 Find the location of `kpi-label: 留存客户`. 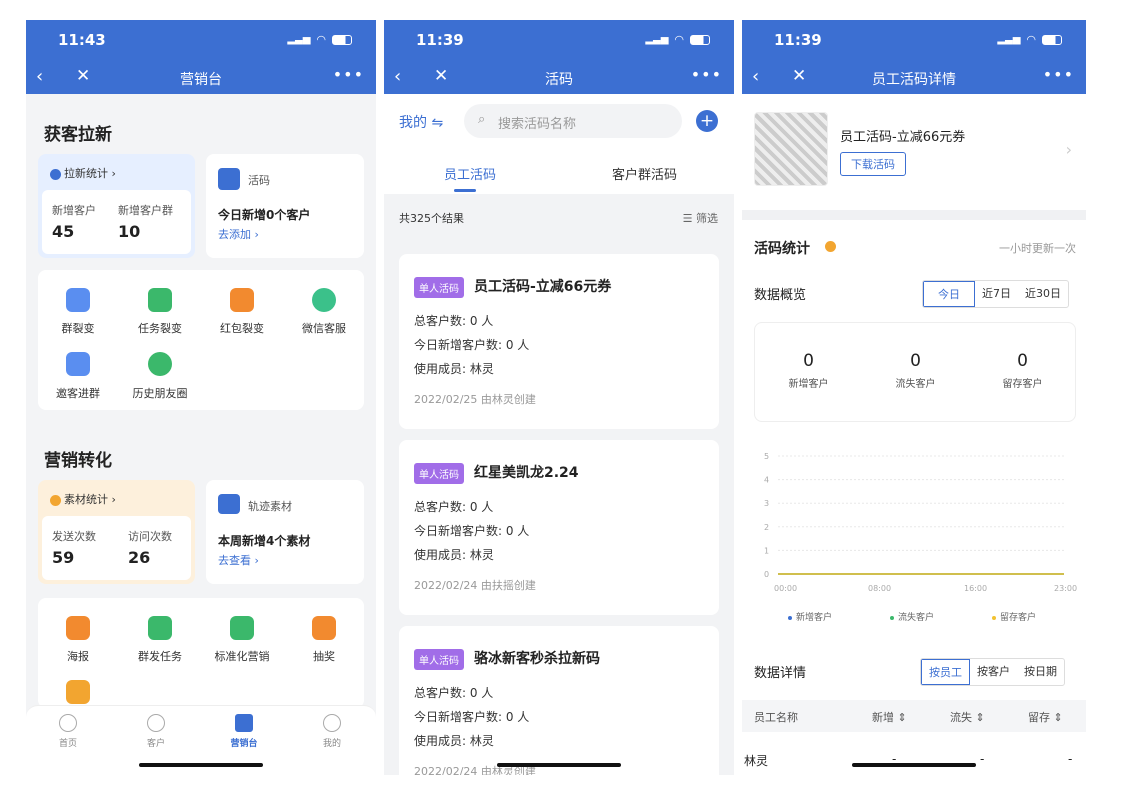

kpi-label: 留存客户 is located at coordinates (1022, 384).